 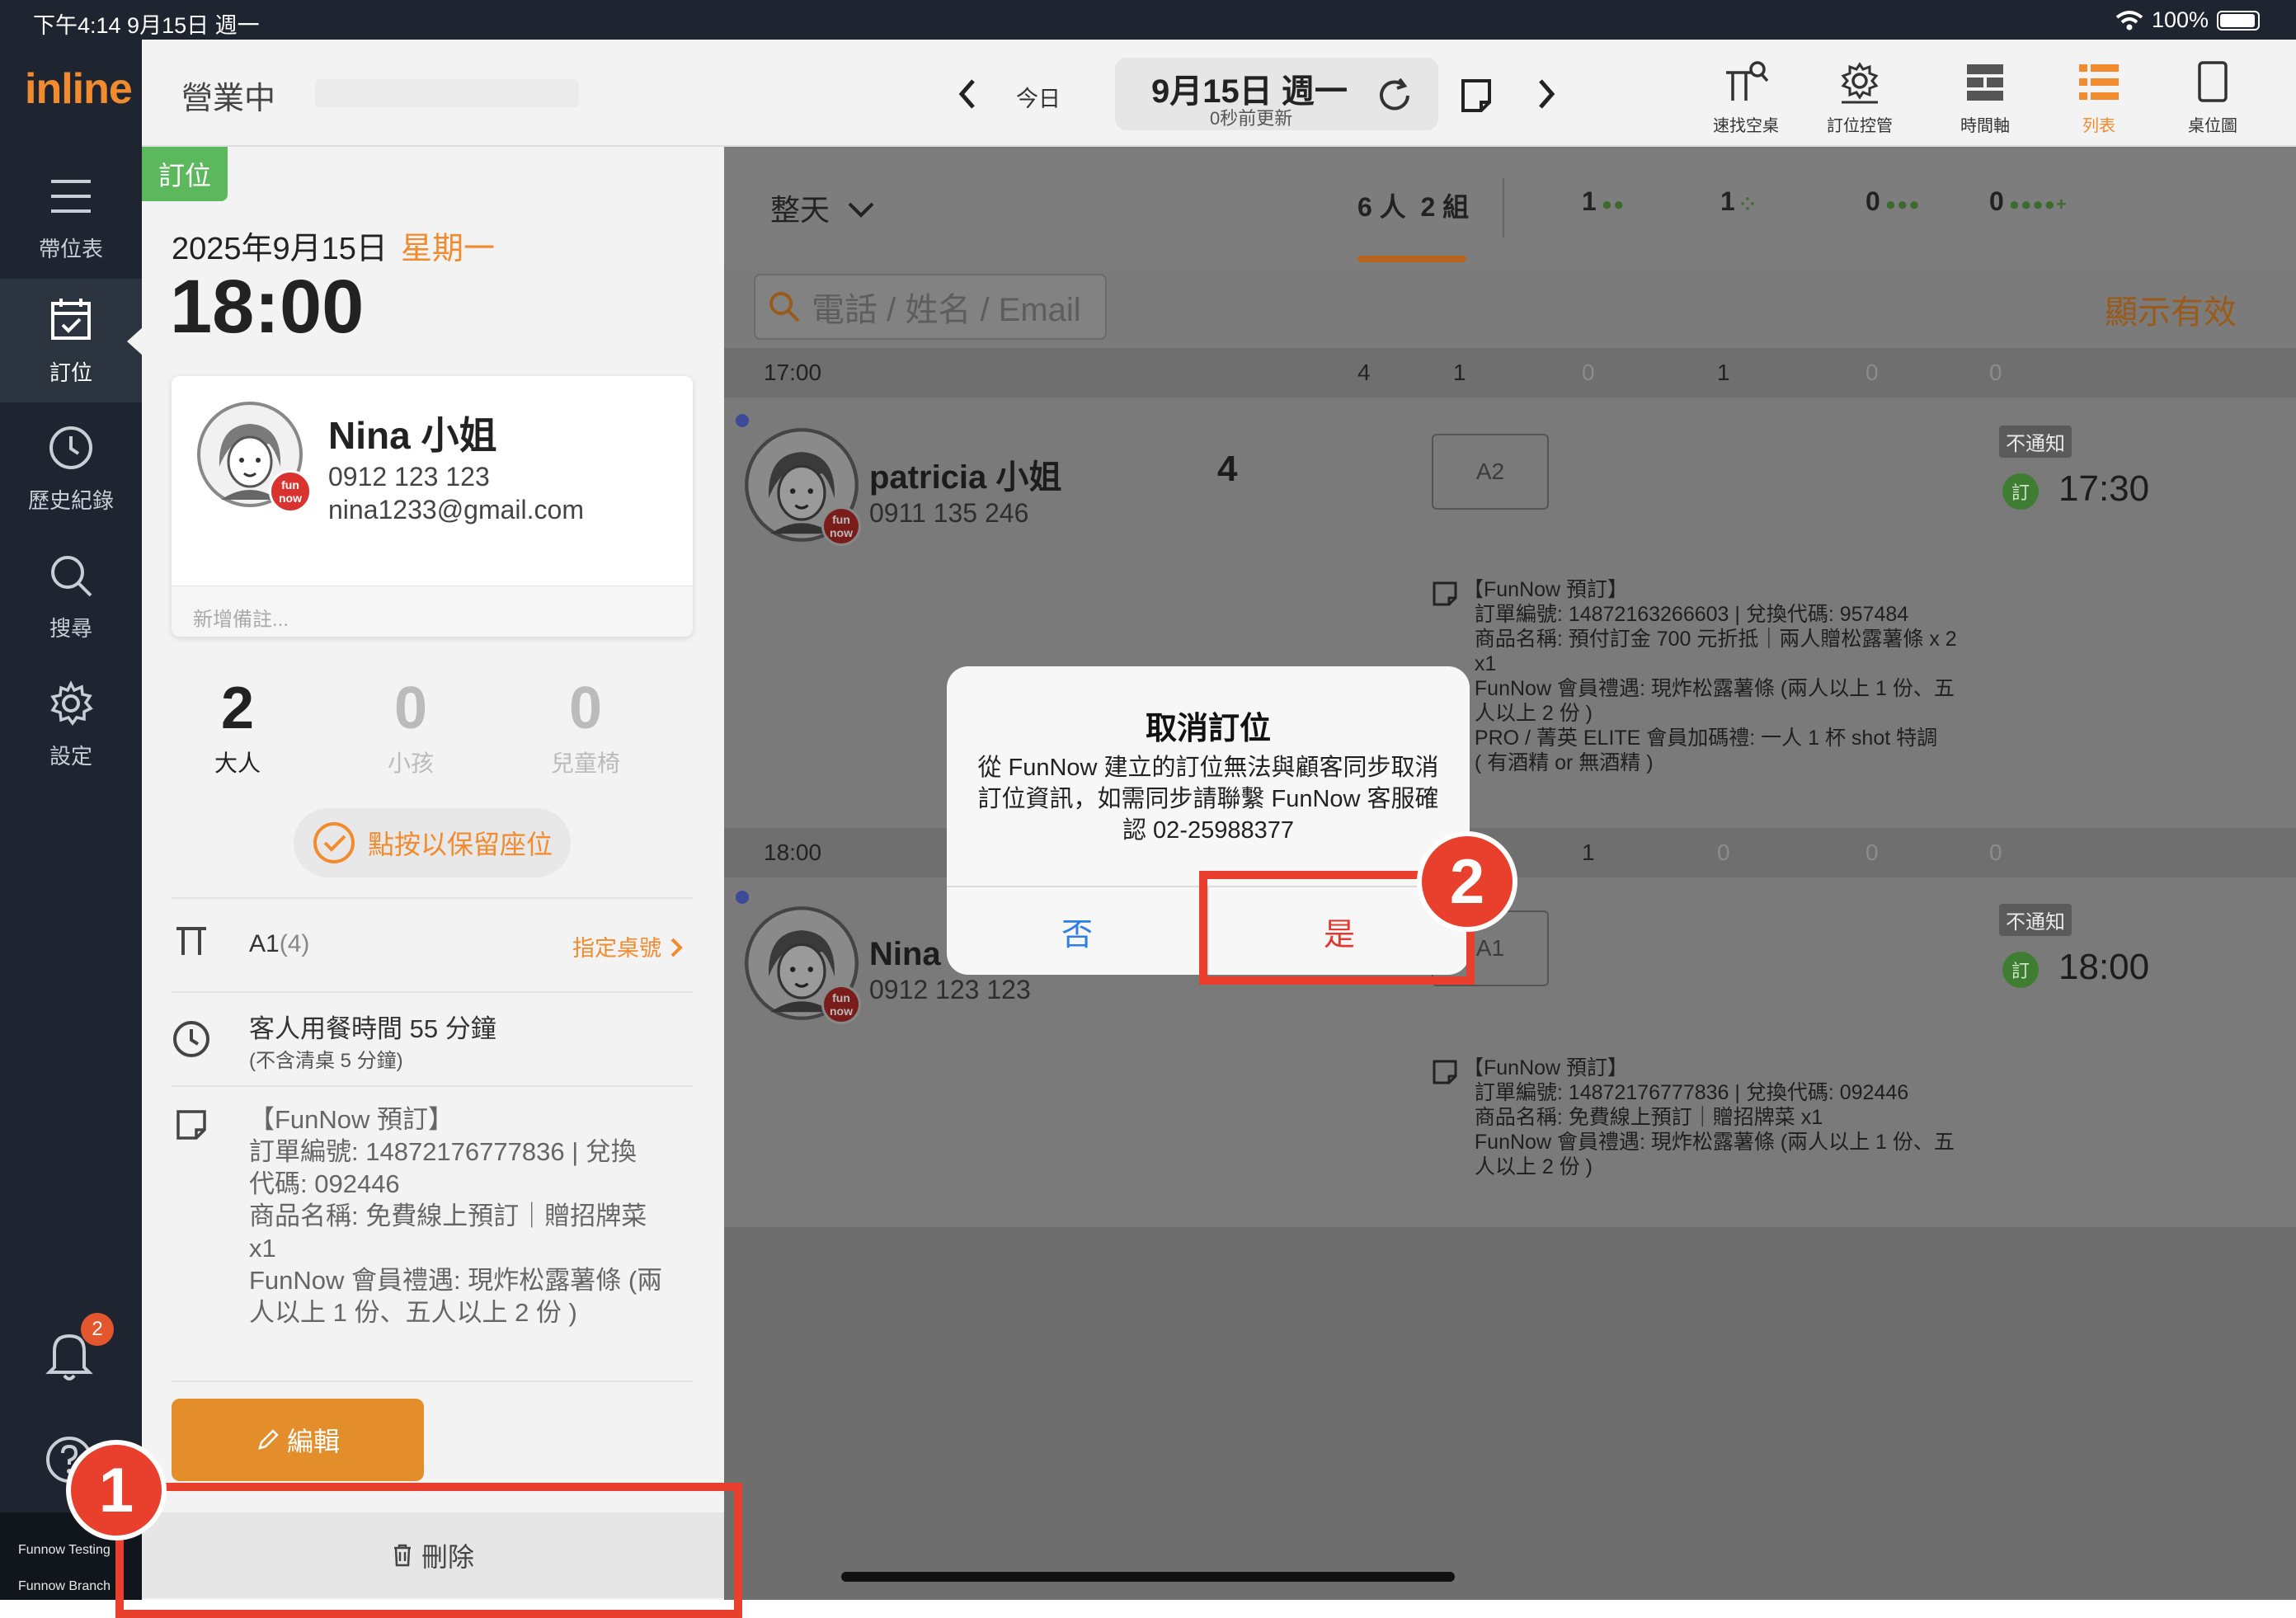 What do you see at coordinates (1467, 882) in the screenshot?
I see `step-marker-2: 2` at bounding box center [1467, 882].